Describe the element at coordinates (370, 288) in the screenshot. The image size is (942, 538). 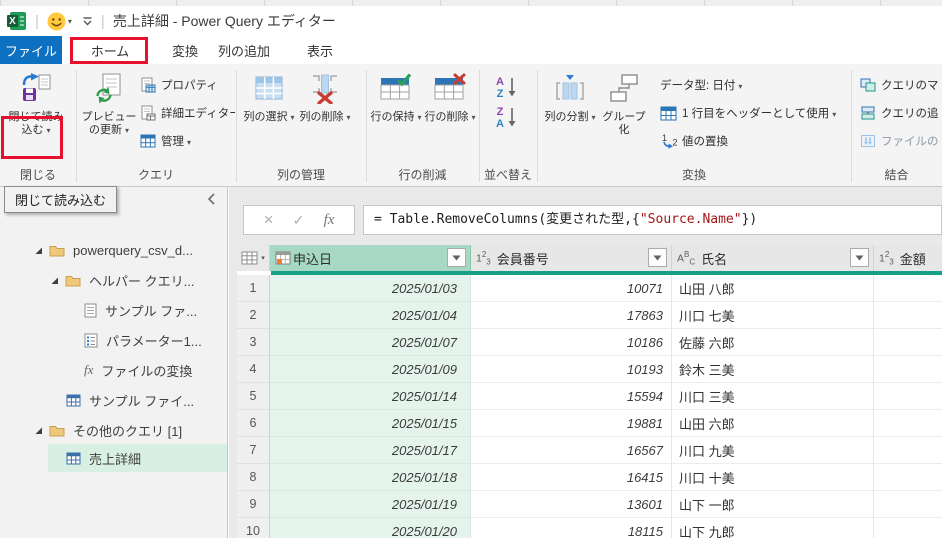
I see `cell-date: 2025/01/03` at that location.